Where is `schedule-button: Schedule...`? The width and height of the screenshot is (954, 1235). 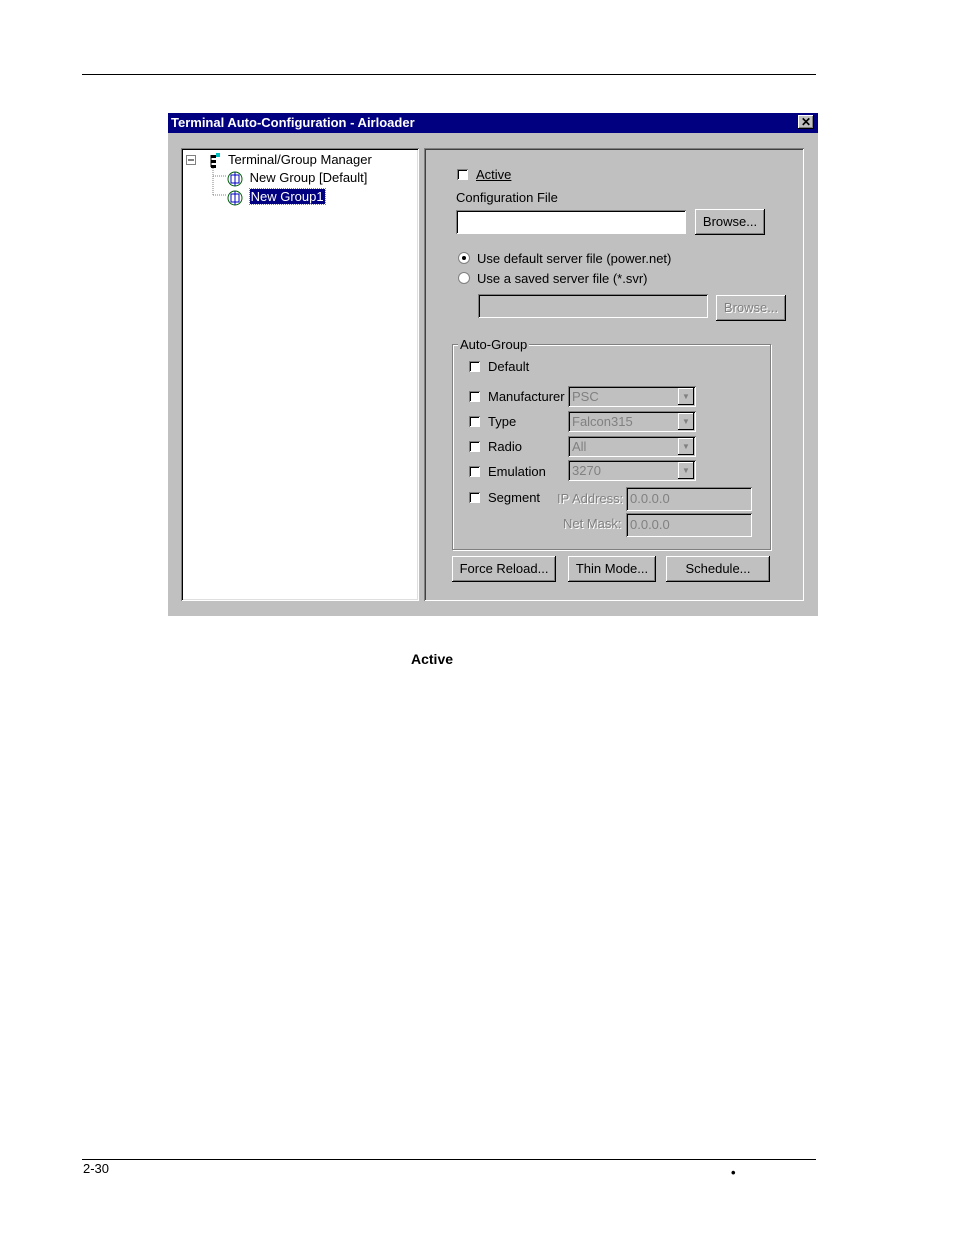 schedule-button: Schedule... is located at coordinates (718, 569).